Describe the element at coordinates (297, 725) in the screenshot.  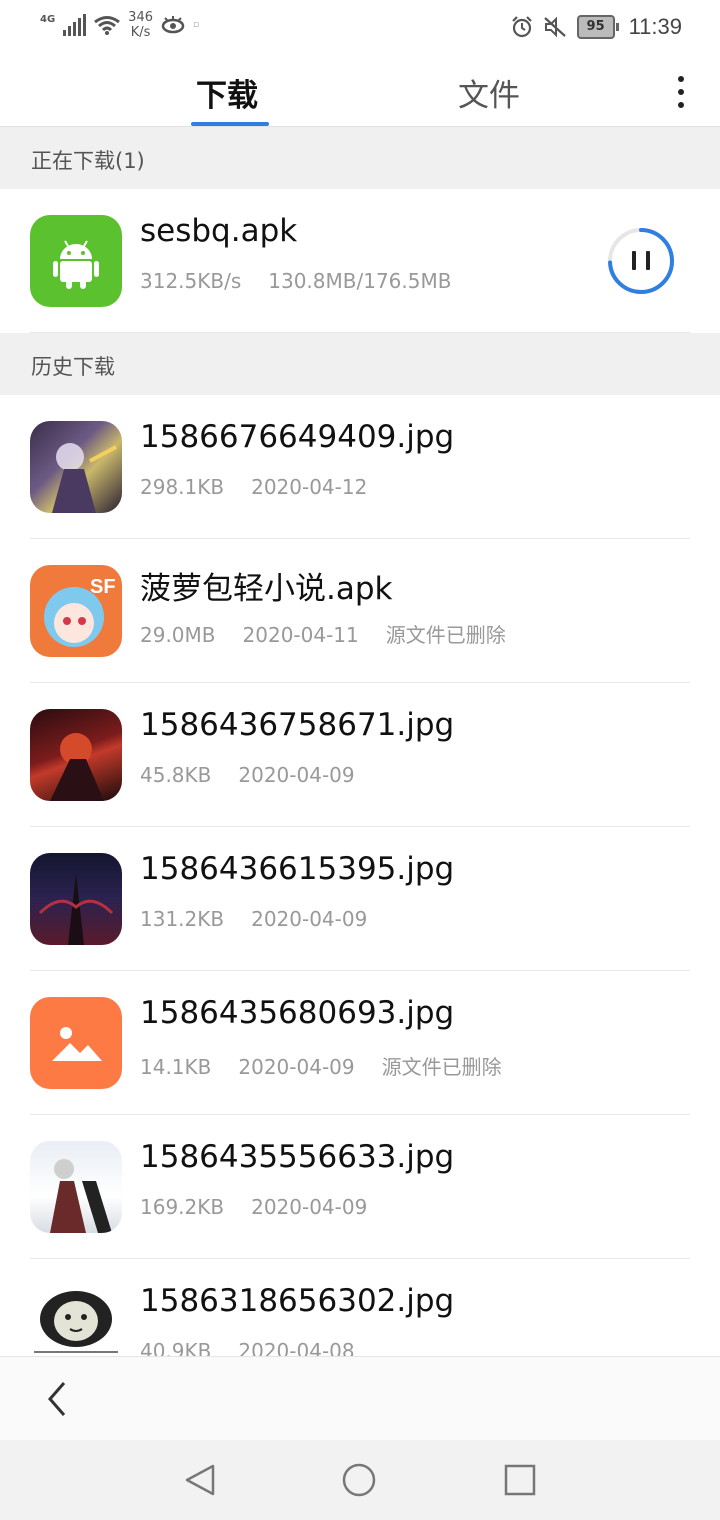
I see `file-name: 1586436758671.jpg` at that location.